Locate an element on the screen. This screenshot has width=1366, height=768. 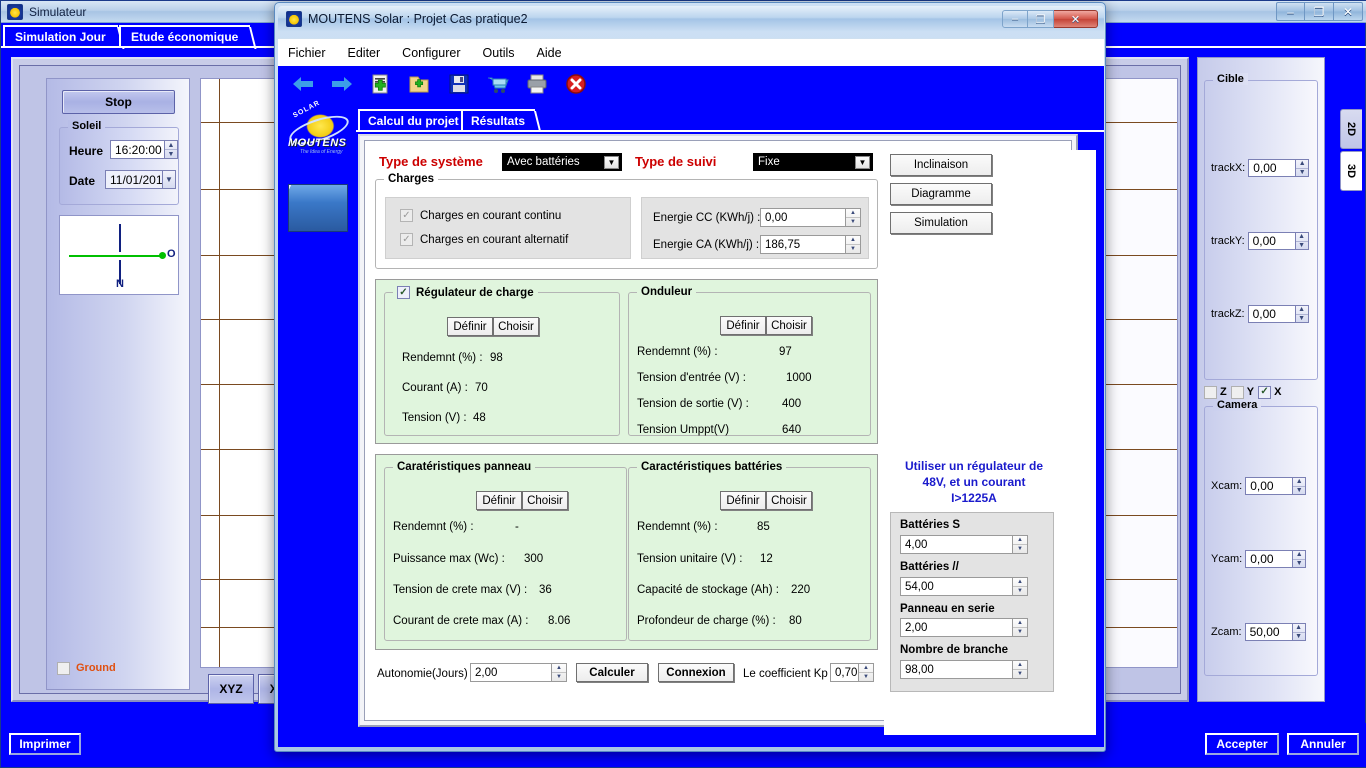
sizing-stepper-1: ▲ ▼ is located at coordinates (1020, 586).